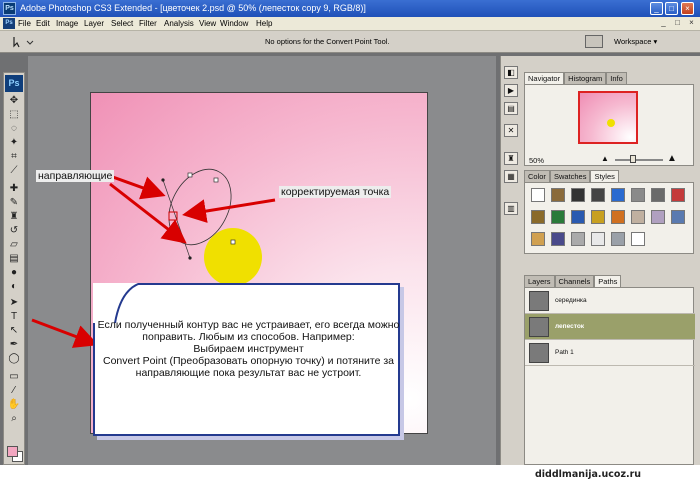 The image size is (700, 485). What do you see at coordinates (14, 258) in the screenshot?
I see `gradient-tool-icon: ▤` at bounding box center [14, 258].